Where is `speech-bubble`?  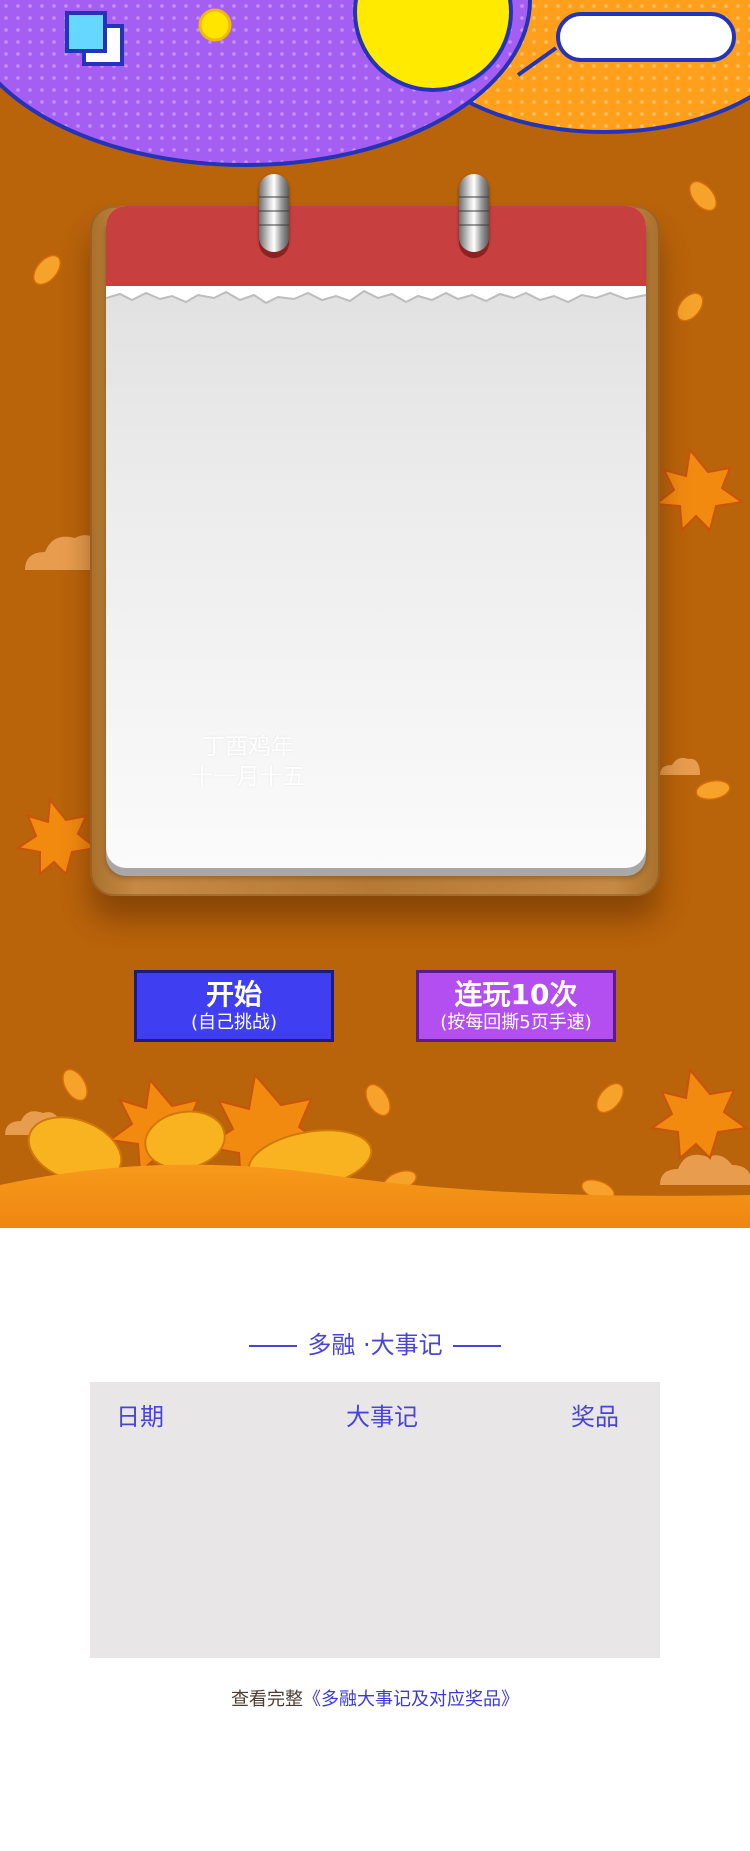
speech-bubble is located at coordinates (646, 37).